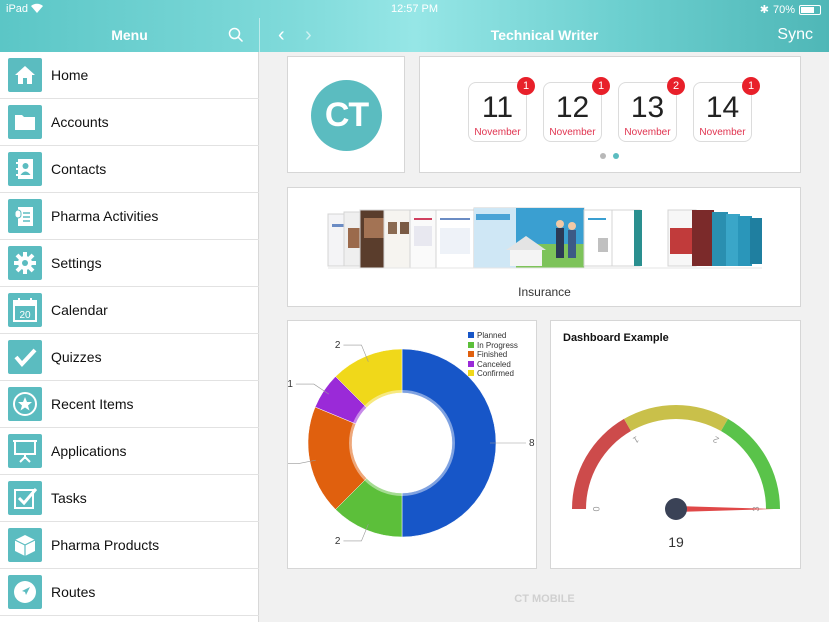 The image size is (829, 622). I want to click on date-day: 12, so click(572, 107).